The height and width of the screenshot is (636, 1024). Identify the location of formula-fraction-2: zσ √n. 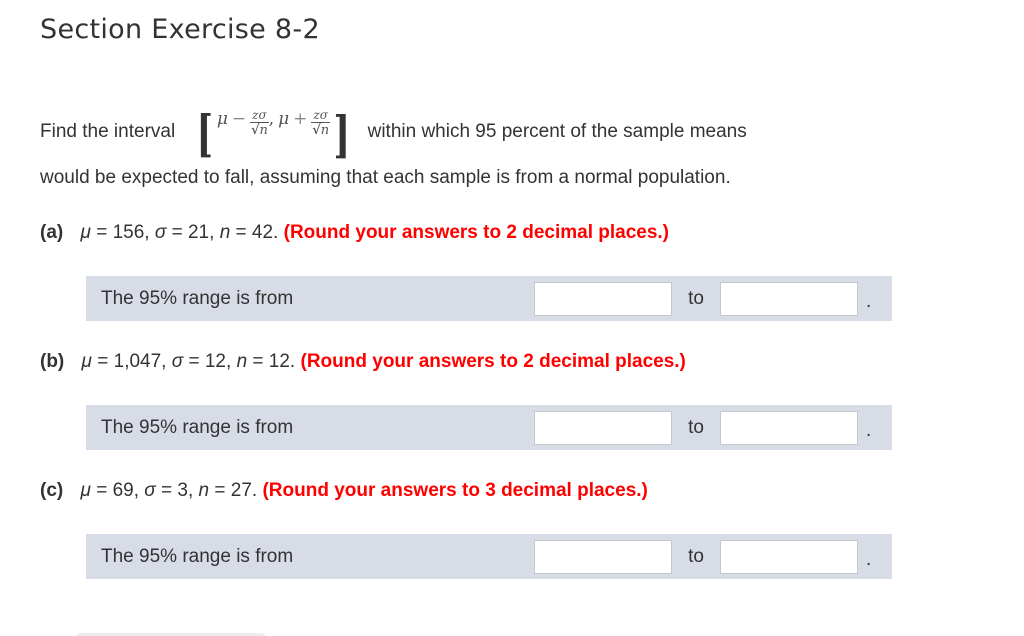
(320, 124).